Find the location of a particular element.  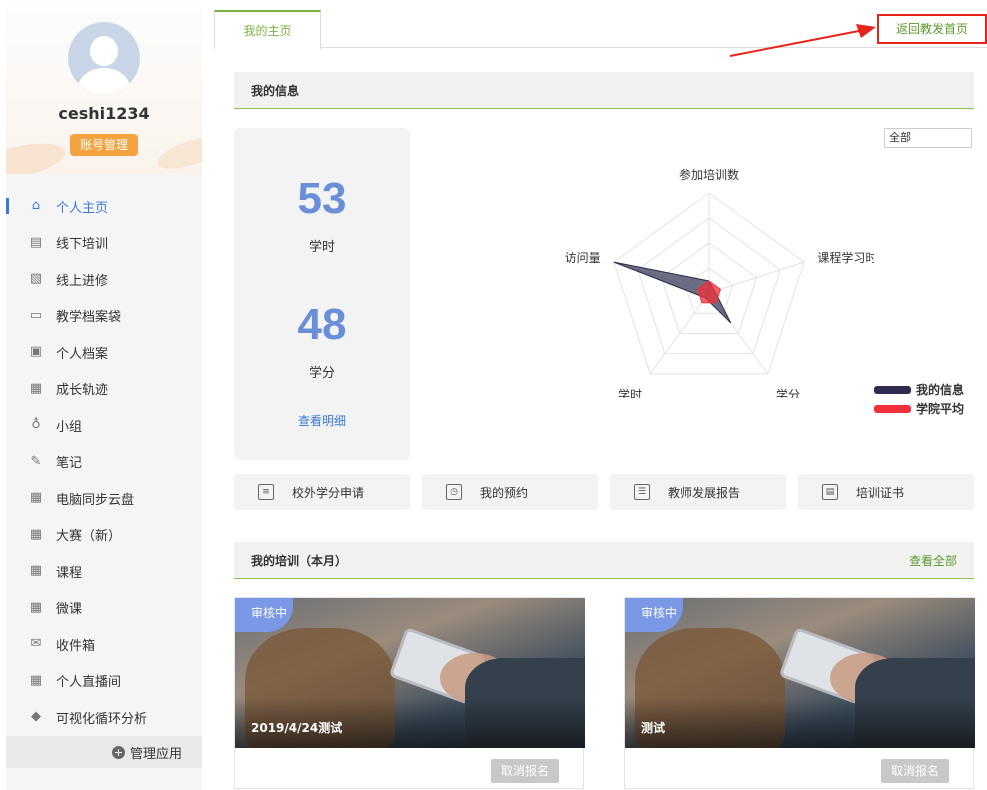

period-filter-select: 全部 is located at coordinates (928, 138).